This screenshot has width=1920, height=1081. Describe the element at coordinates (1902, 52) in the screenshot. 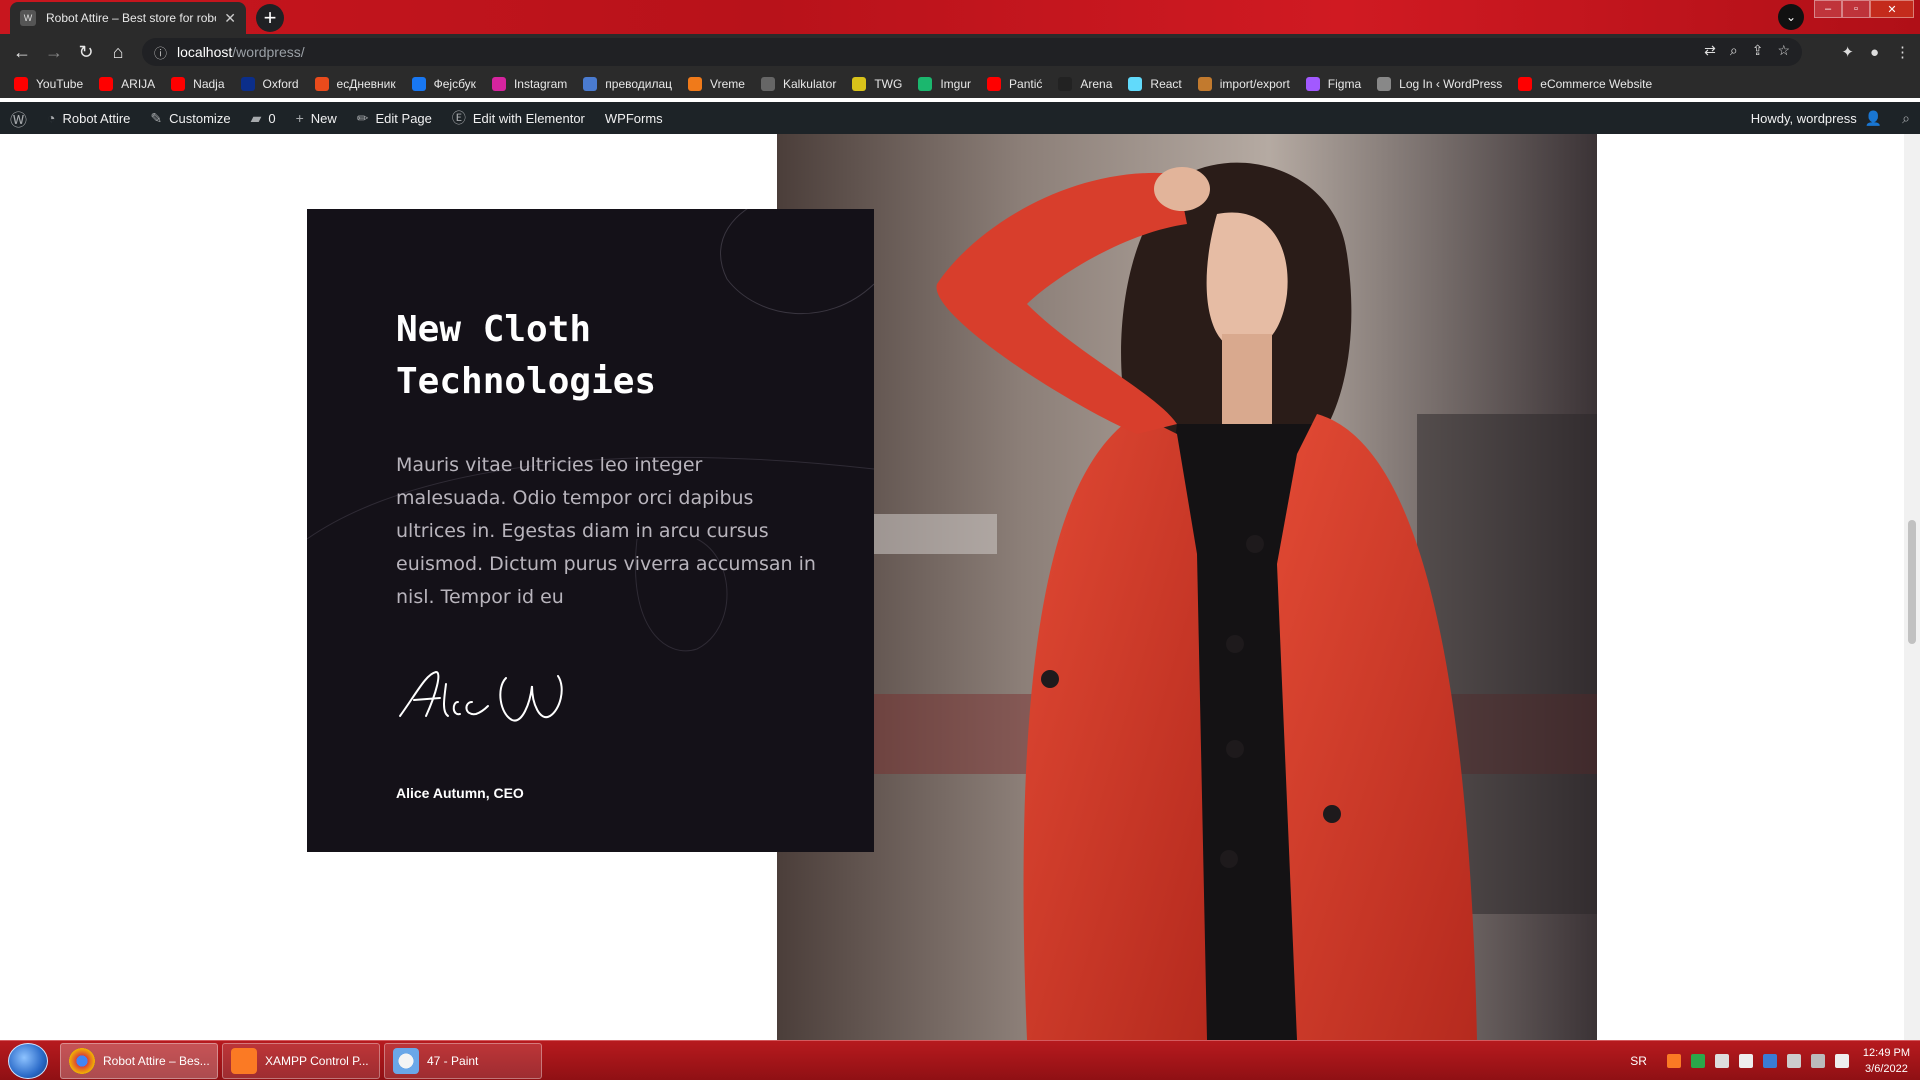

I see `menu-icon: ⋮` at that location.